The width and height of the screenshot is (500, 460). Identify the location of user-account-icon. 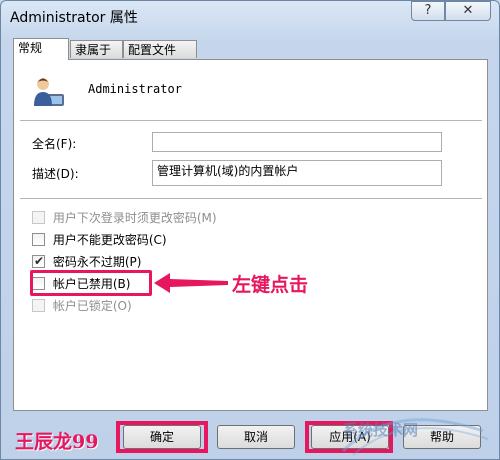
(49, 92).